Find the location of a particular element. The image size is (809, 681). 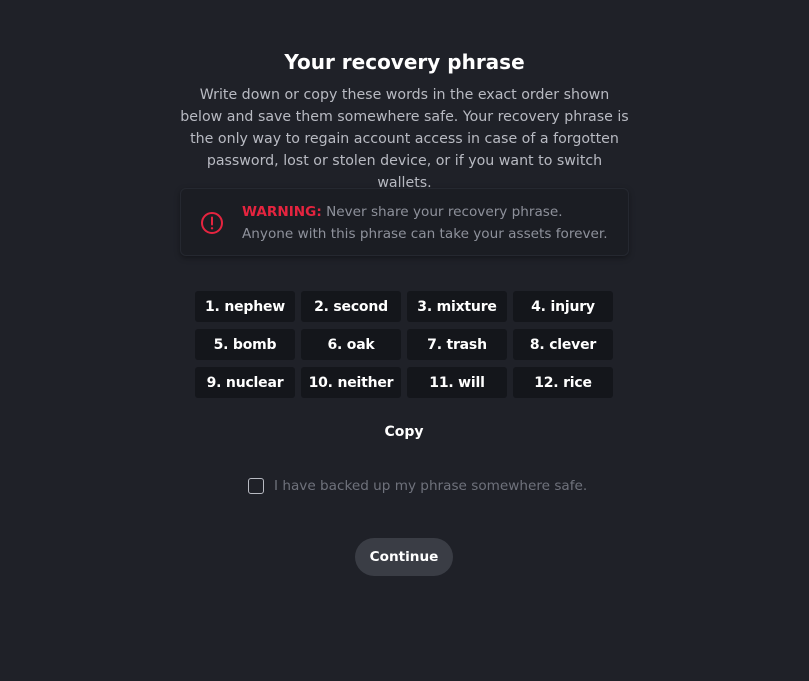

phrase-word-2: 2. second is located at coordinates (351, 306).